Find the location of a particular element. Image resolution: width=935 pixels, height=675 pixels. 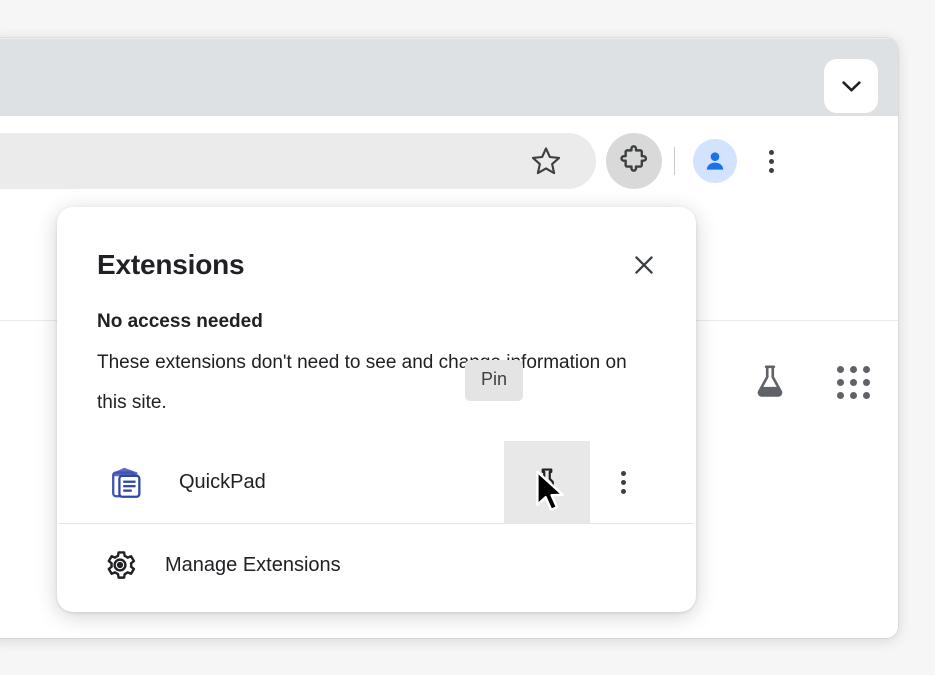

apps-grid-icon is located at coordinates (853, 382).